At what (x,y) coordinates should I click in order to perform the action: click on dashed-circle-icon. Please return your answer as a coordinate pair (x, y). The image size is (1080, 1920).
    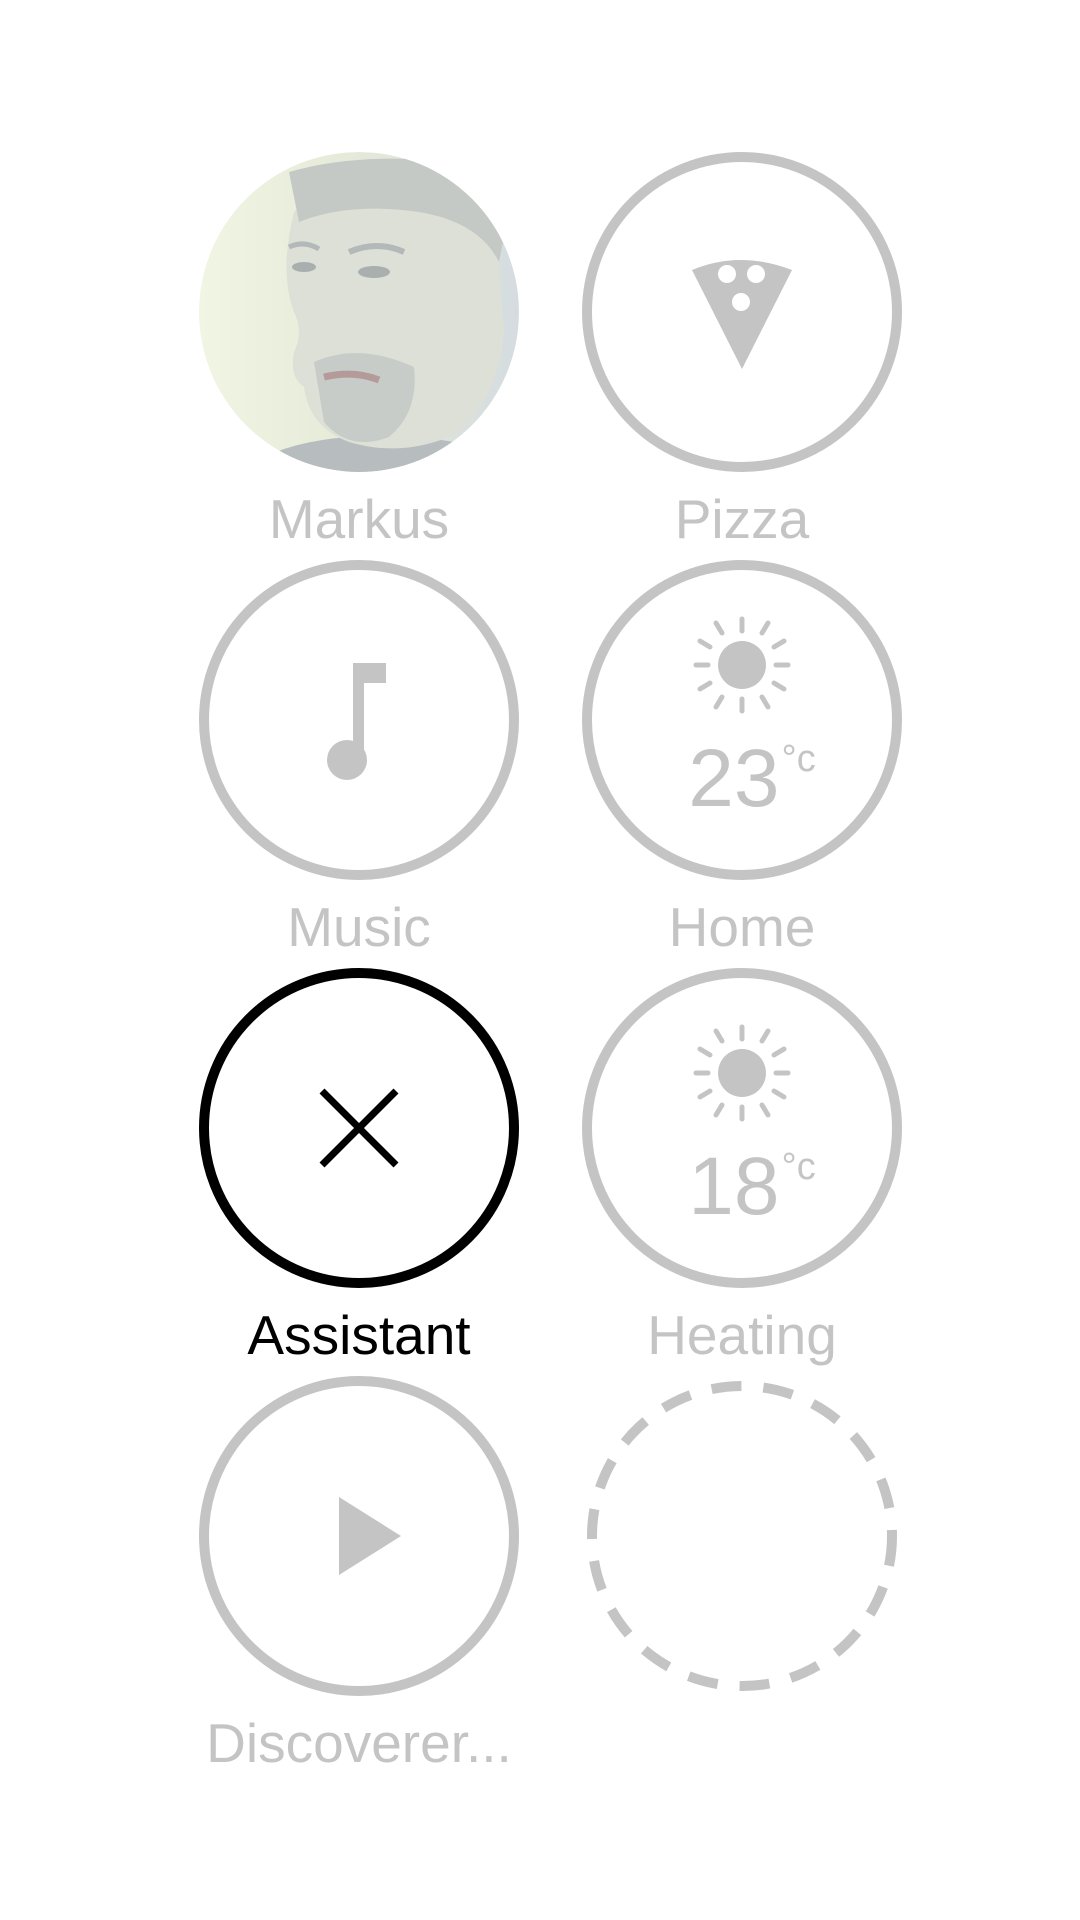
    Looking at the image, I should click on (742, 1536).